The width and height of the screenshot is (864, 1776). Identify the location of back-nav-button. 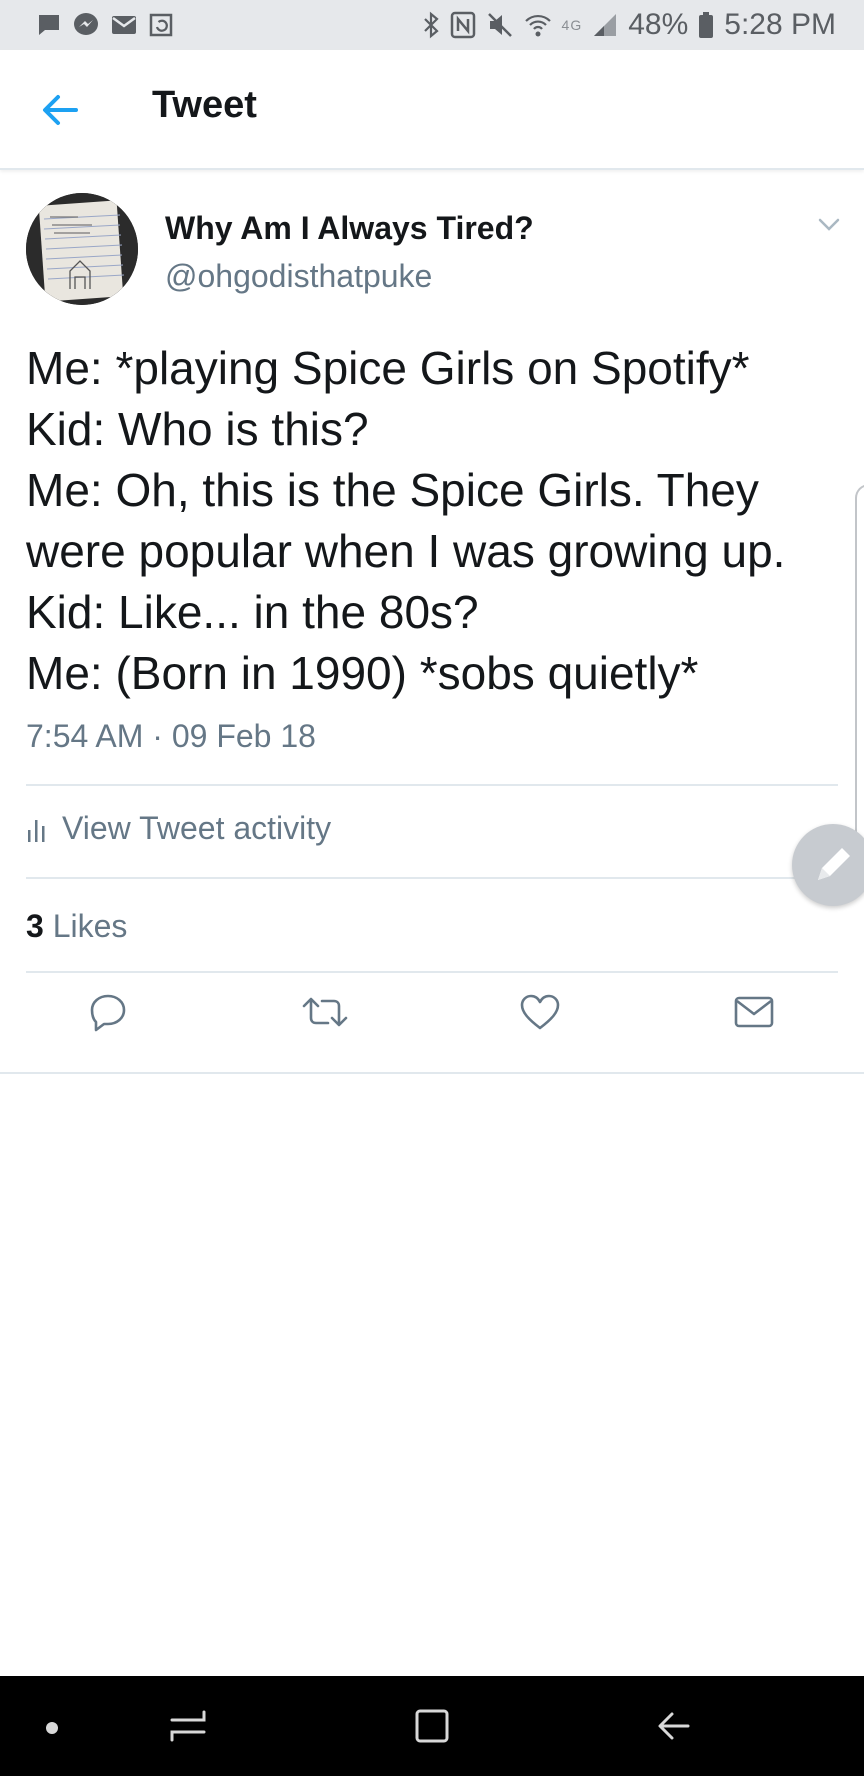
(674, 1728).